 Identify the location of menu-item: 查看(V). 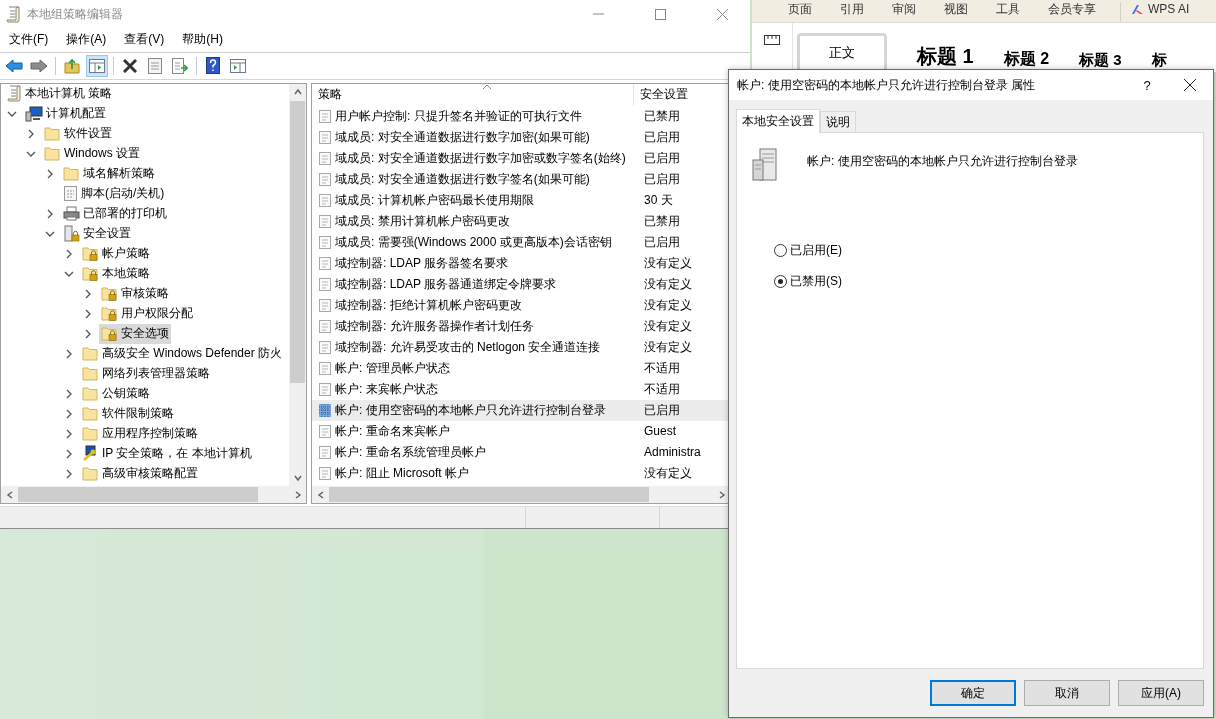
(144, 40).